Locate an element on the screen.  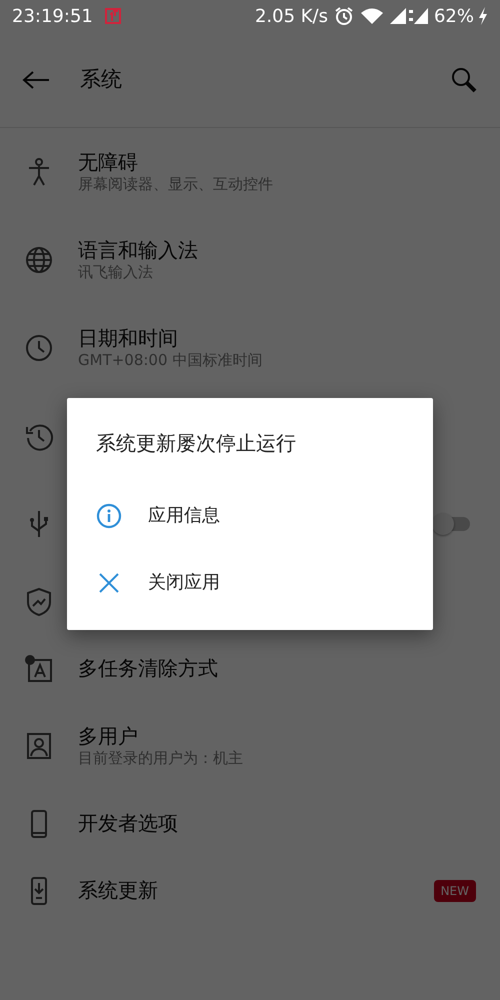
globe-icon is located at coordinates (39, 260).